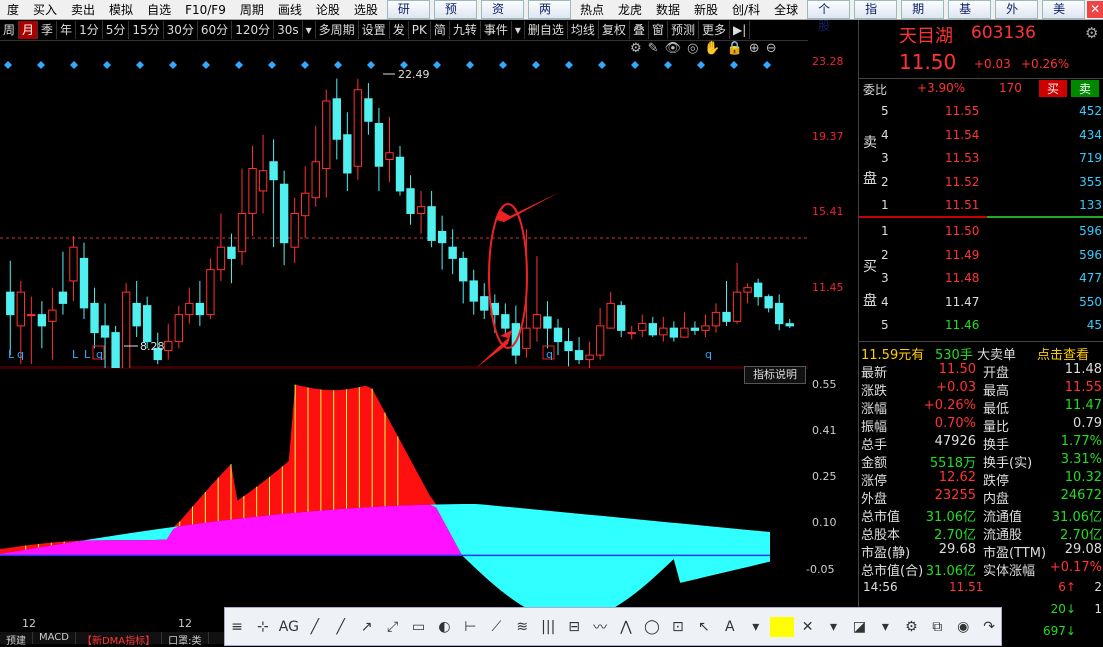  I want to click on period-item: ▶|, so click(740, 30).